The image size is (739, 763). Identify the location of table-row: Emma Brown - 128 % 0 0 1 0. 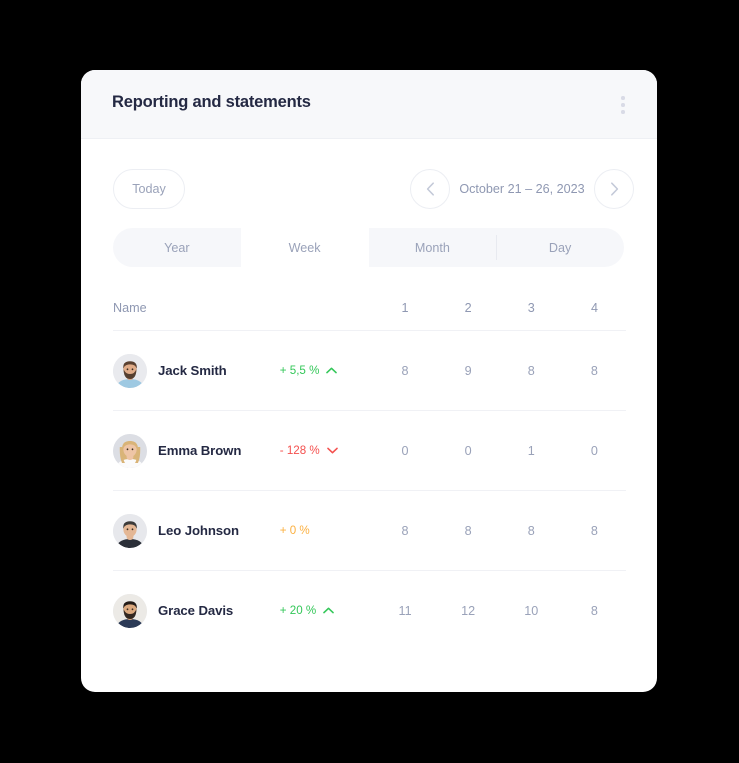
(369, 450).